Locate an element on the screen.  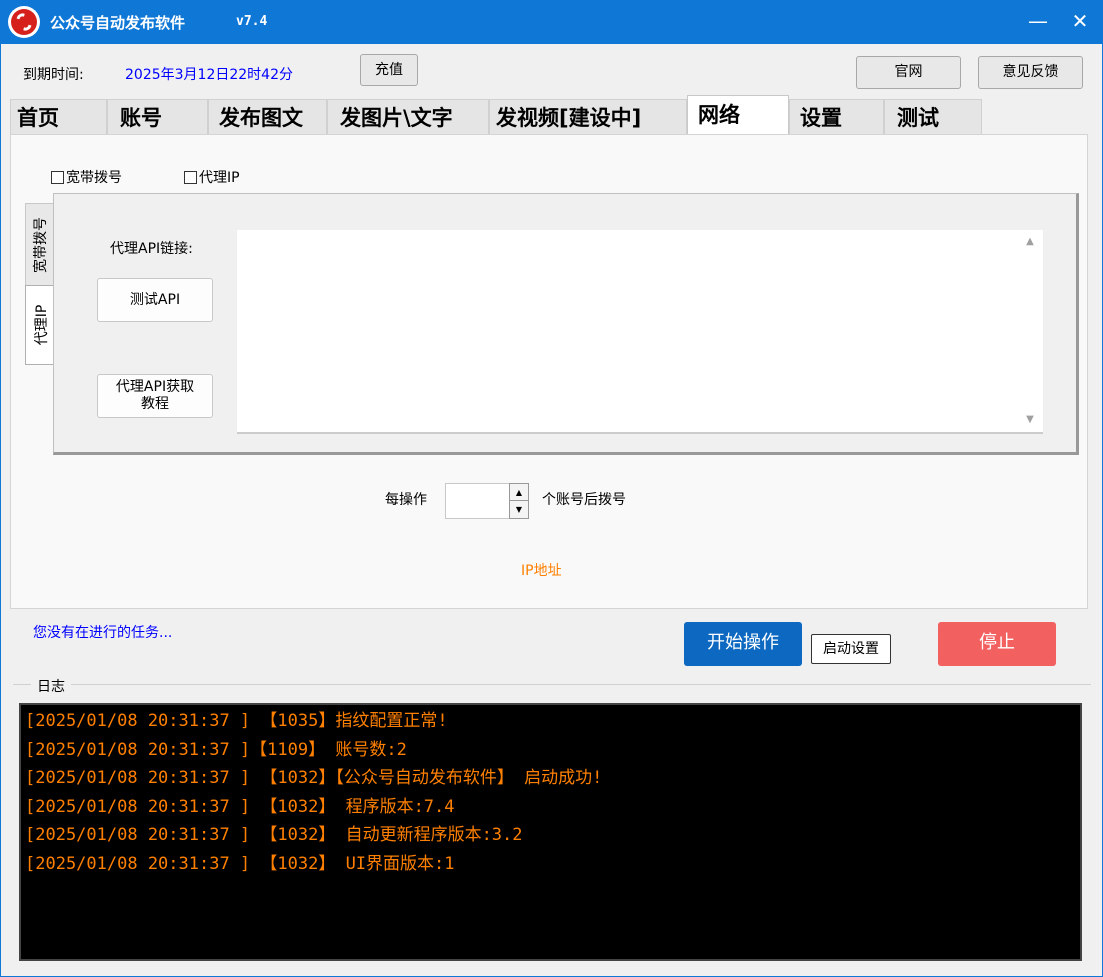
side-tab-broadband: 宽带拨号 is located at coordinates (40, 245).